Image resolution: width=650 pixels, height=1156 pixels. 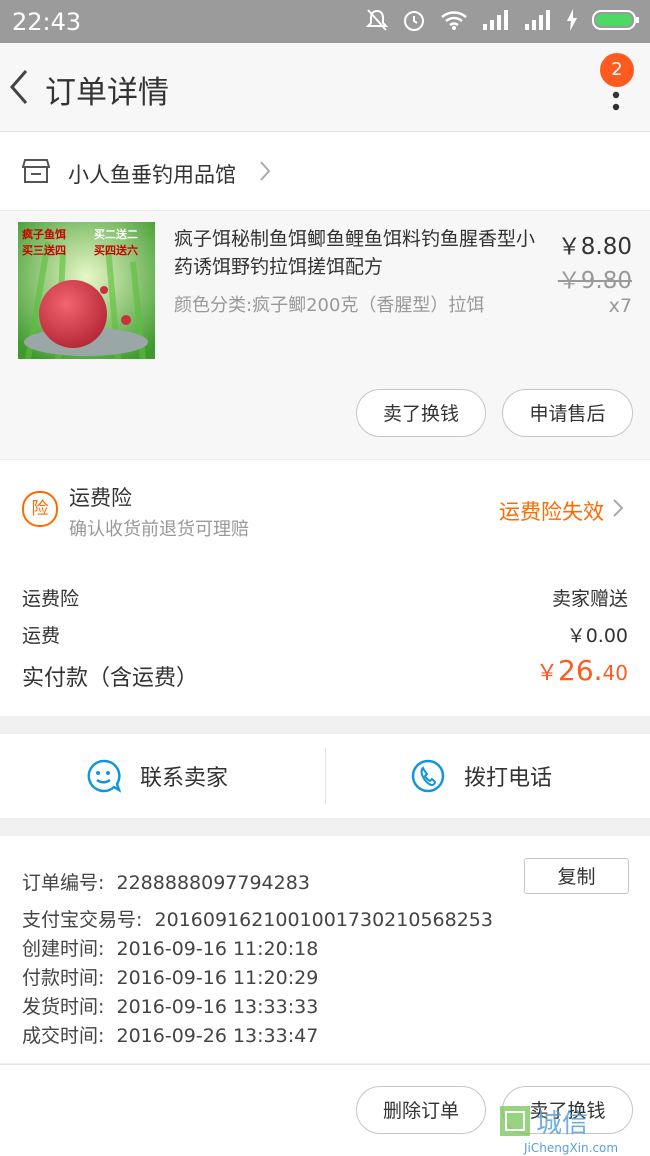 What do you see at coordinates (184, 778) in the screenshot?
I see `contact-seller-label: 联系卖家` at bounding box center [184, 778].